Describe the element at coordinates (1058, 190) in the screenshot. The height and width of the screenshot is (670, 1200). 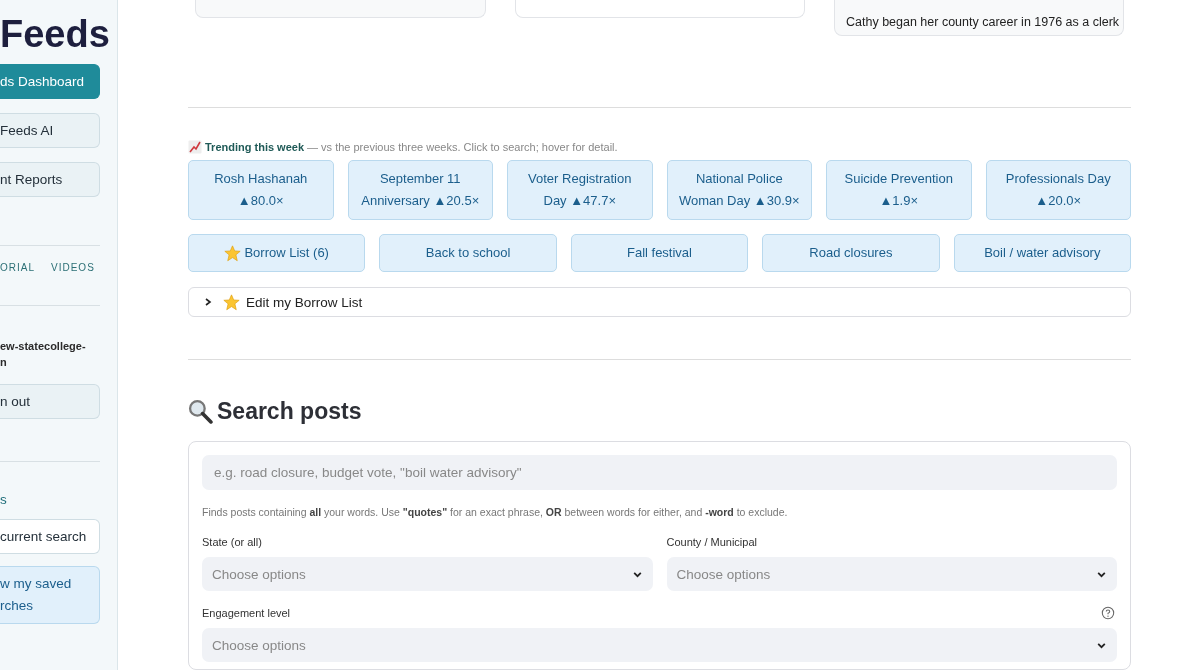
I see `trending-chip: Professionals Day ▲20.0×` at that location.